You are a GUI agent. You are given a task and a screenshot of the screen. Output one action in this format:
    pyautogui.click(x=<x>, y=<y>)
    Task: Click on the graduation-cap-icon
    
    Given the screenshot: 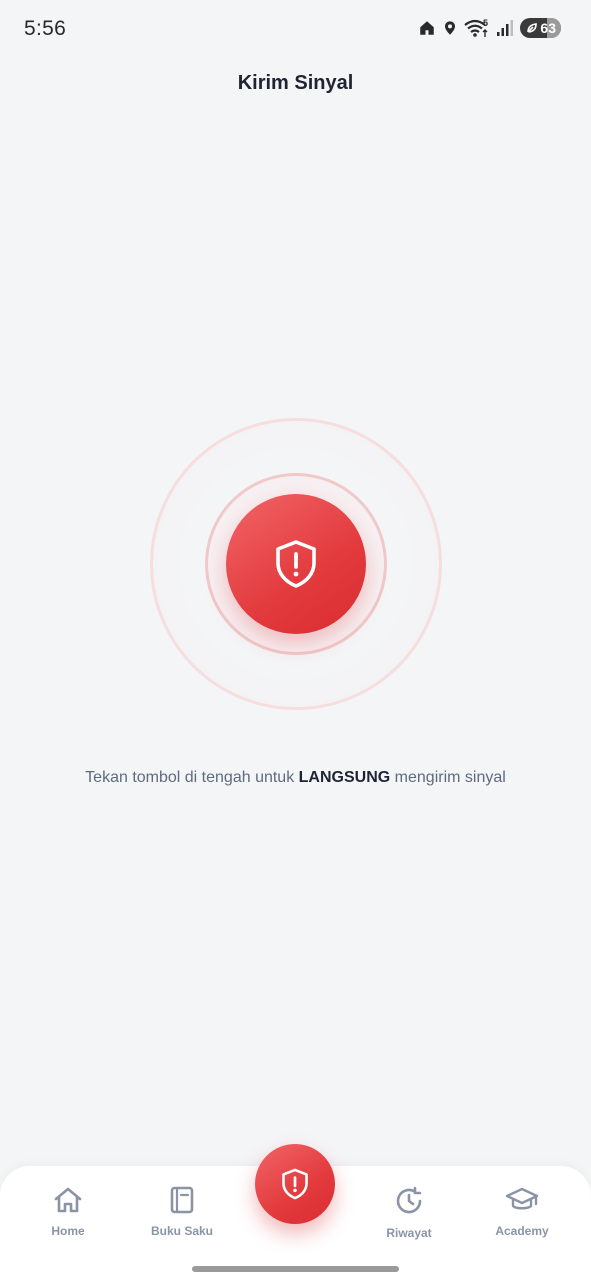 What is the action you would take?
    pyautogui.click(x=522, y=1198)
    